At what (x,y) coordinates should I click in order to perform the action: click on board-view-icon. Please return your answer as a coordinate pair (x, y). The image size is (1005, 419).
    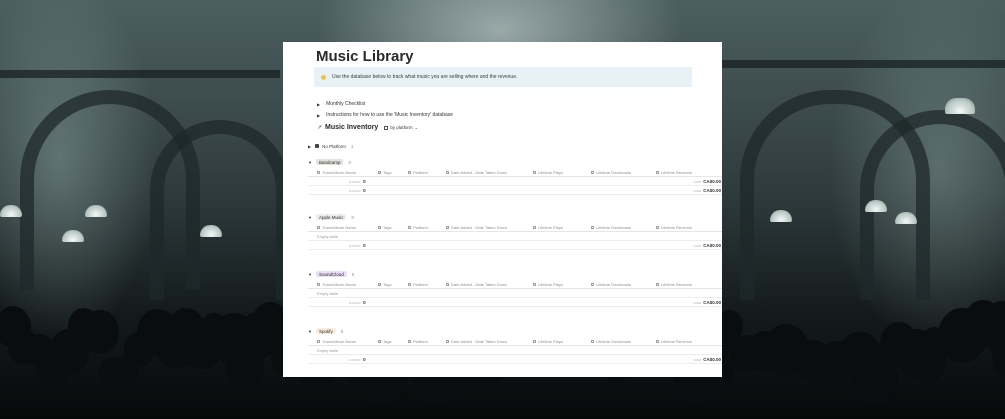
    Looking at the image, I should click on (386, 127).